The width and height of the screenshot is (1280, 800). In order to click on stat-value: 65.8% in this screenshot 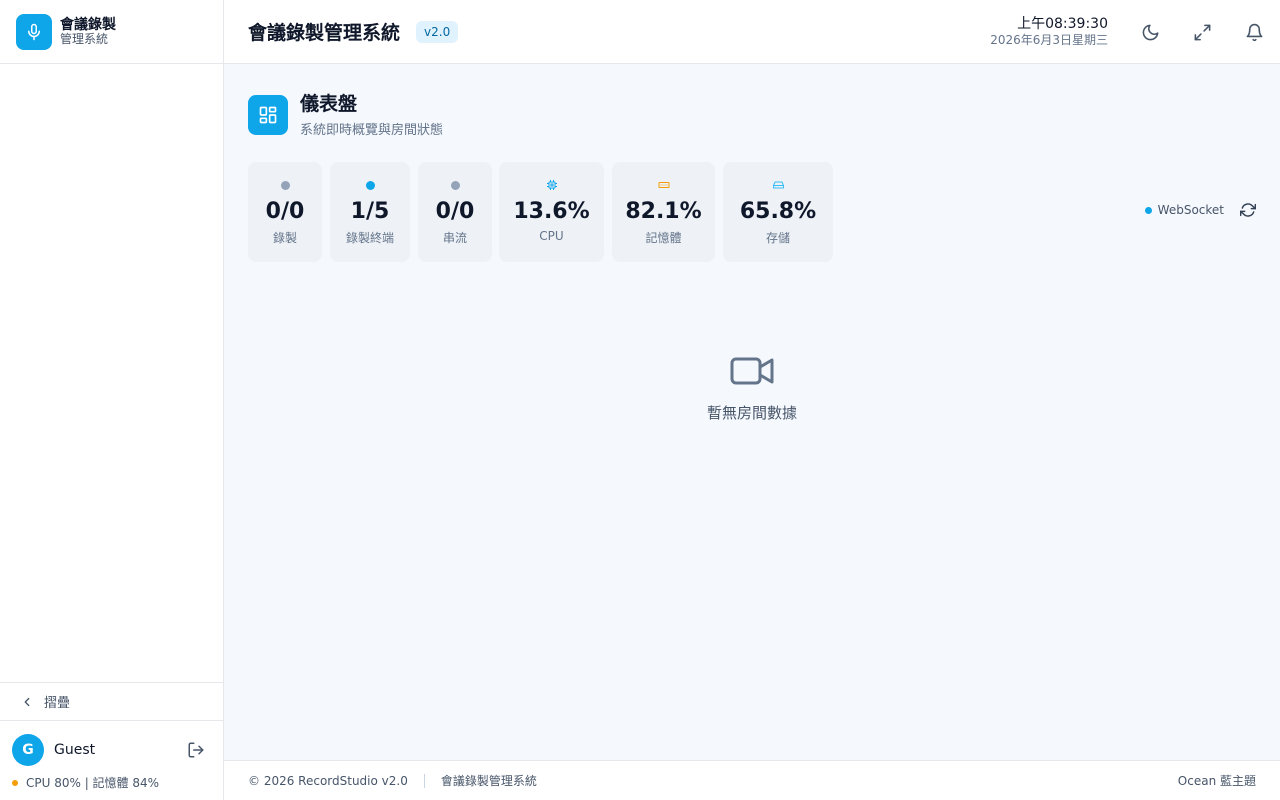, I will do `click(778, 211)`.